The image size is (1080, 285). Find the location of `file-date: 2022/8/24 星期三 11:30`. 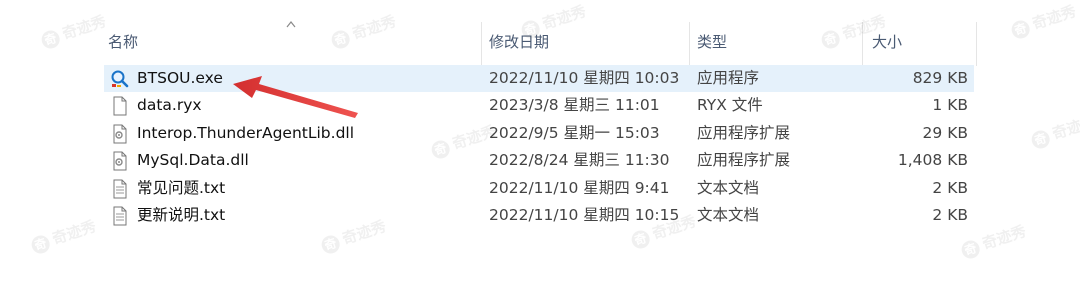

file-date: 2022/8/24 星期三 11:30 is located at coordinates (579, 160).